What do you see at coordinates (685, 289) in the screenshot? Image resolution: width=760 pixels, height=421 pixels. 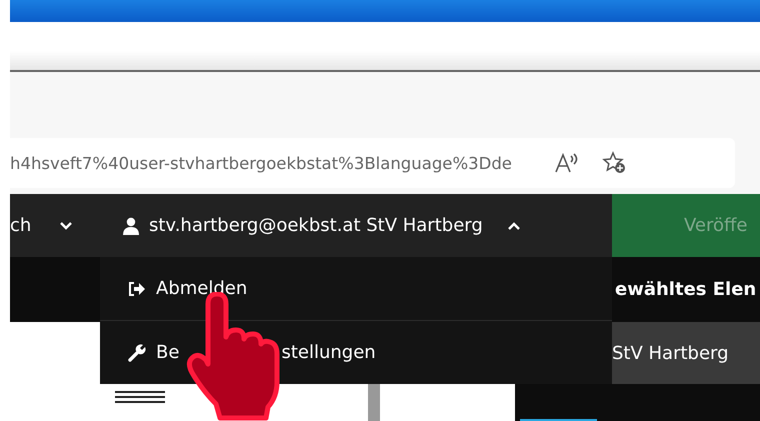 I see `panel-title: ewähltes Elen` at bounding box center [685, 289].